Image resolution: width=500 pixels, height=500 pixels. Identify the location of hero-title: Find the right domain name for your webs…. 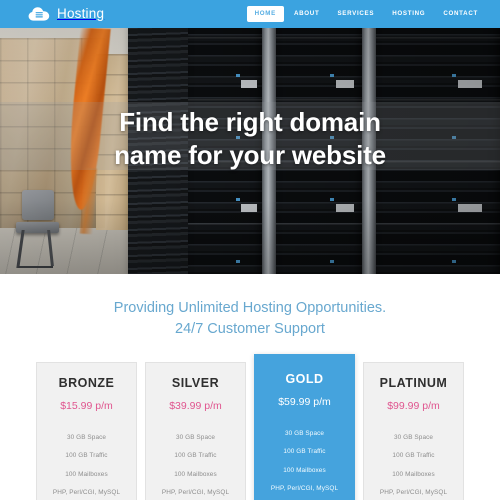
(250, 139).